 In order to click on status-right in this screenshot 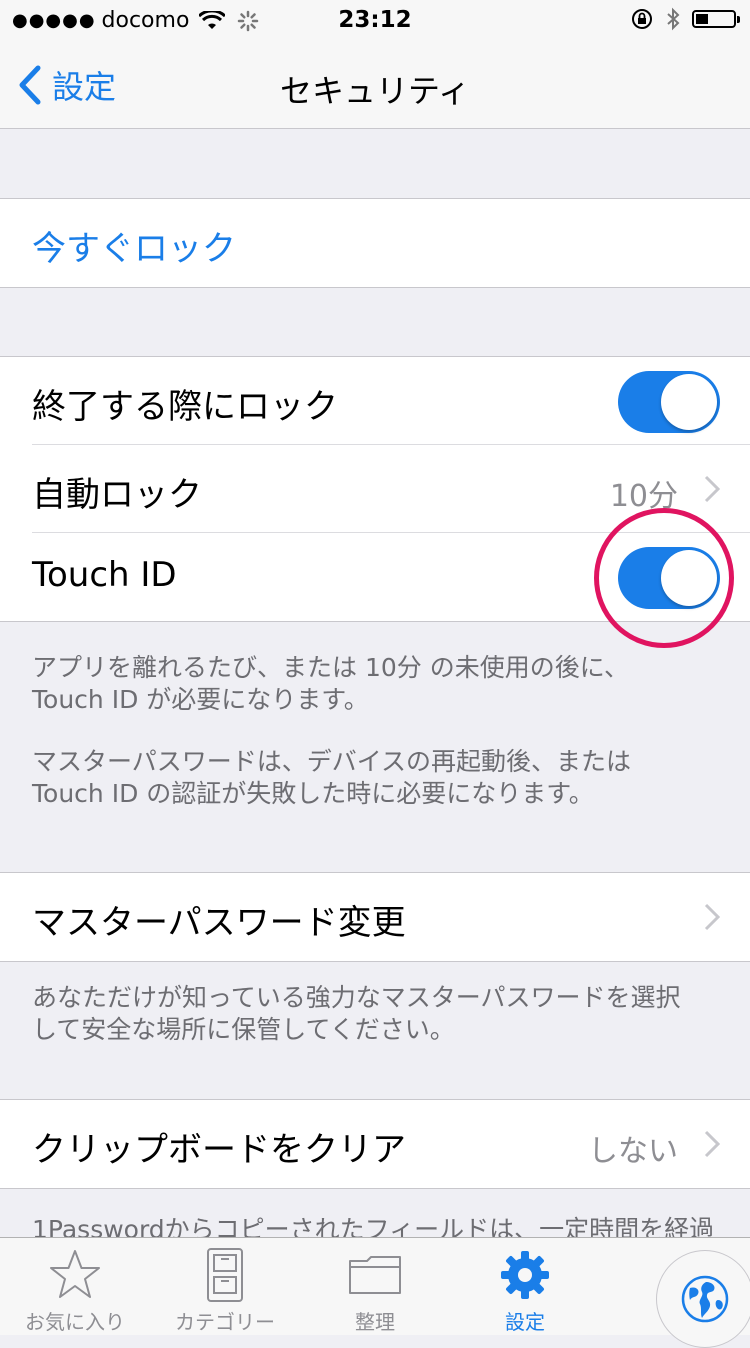, I will do `click(685, 19)`.